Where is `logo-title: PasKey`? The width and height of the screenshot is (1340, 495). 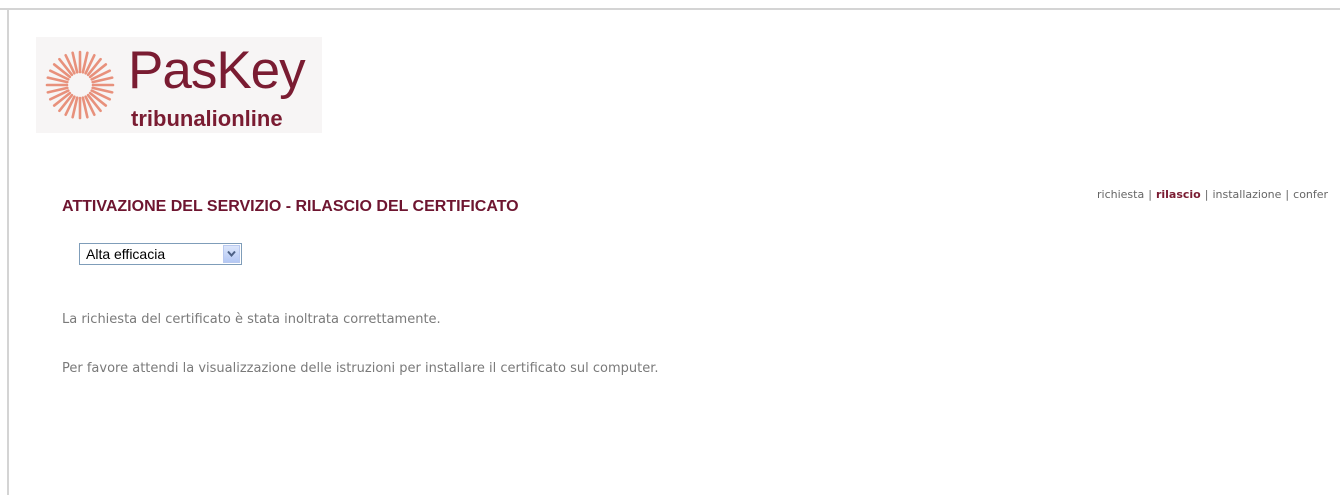
logo-title: PasKey is located at coordinates (217, 70).